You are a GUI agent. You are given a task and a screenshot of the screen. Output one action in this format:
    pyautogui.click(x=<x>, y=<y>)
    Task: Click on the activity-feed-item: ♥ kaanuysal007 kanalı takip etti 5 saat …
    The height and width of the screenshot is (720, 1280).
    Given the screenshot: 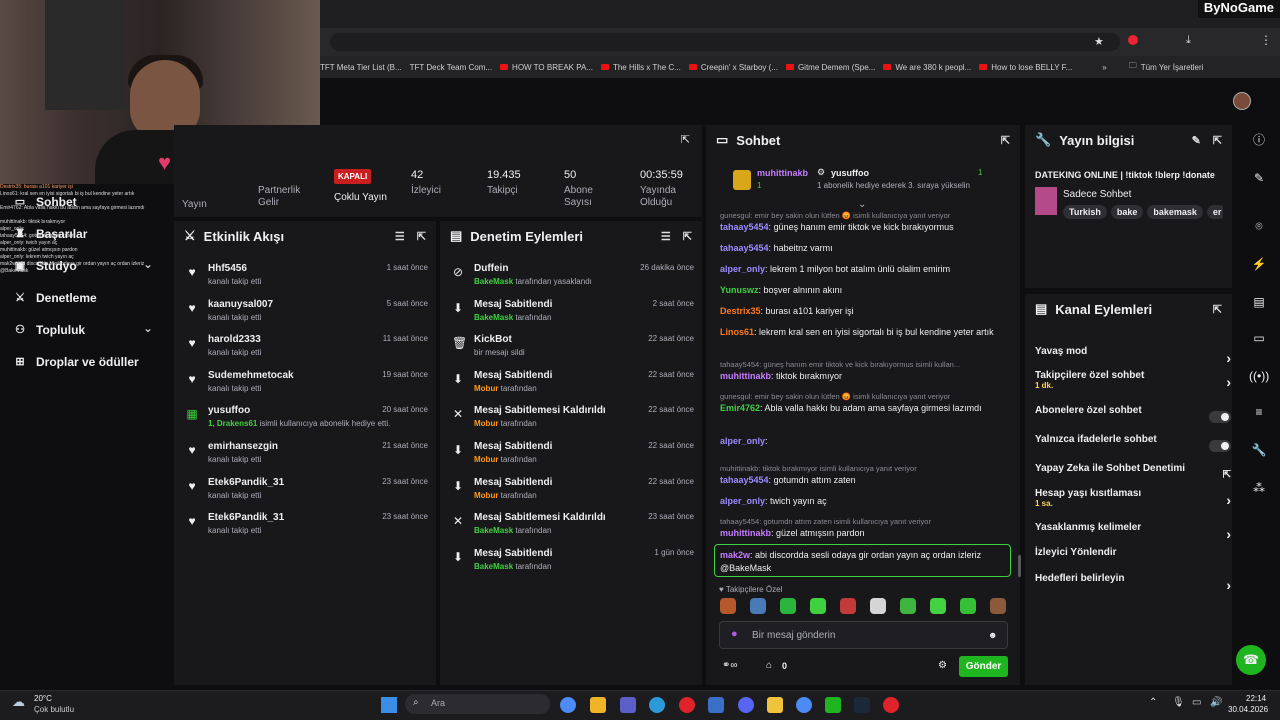 What is the action you would take?
    pyautogui.click(x=305, y=317)
    